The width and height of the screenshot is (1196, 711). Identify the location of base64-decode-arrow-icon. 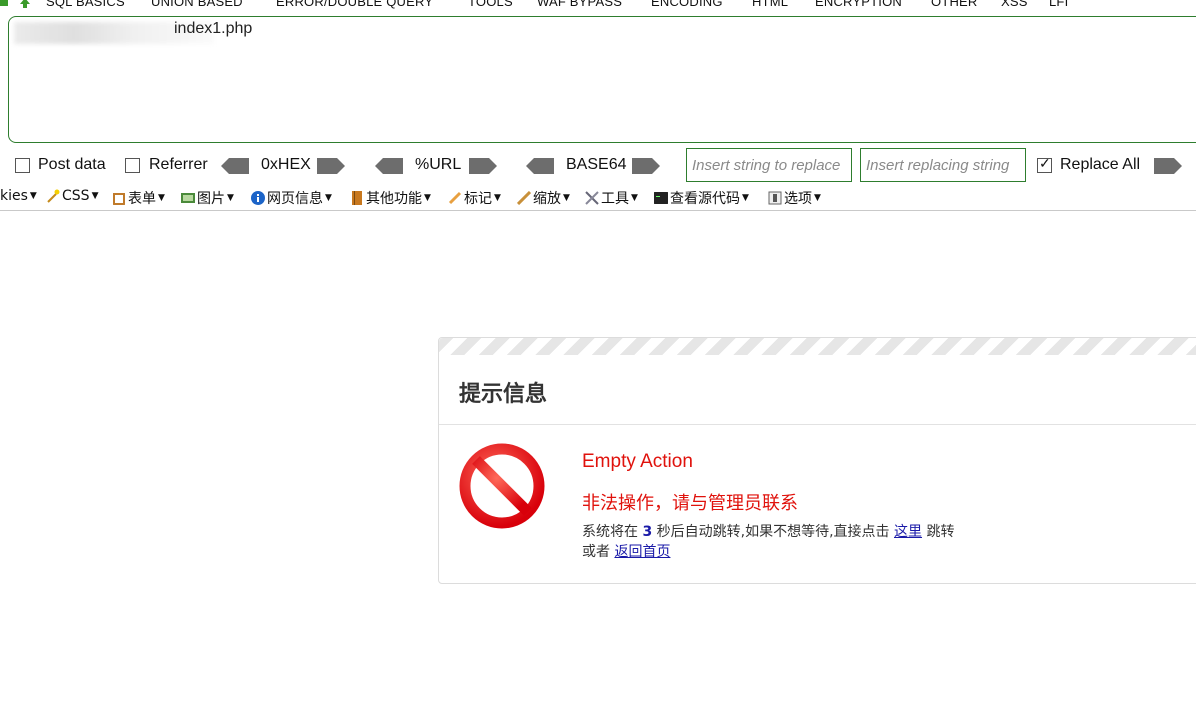
(540, 166).